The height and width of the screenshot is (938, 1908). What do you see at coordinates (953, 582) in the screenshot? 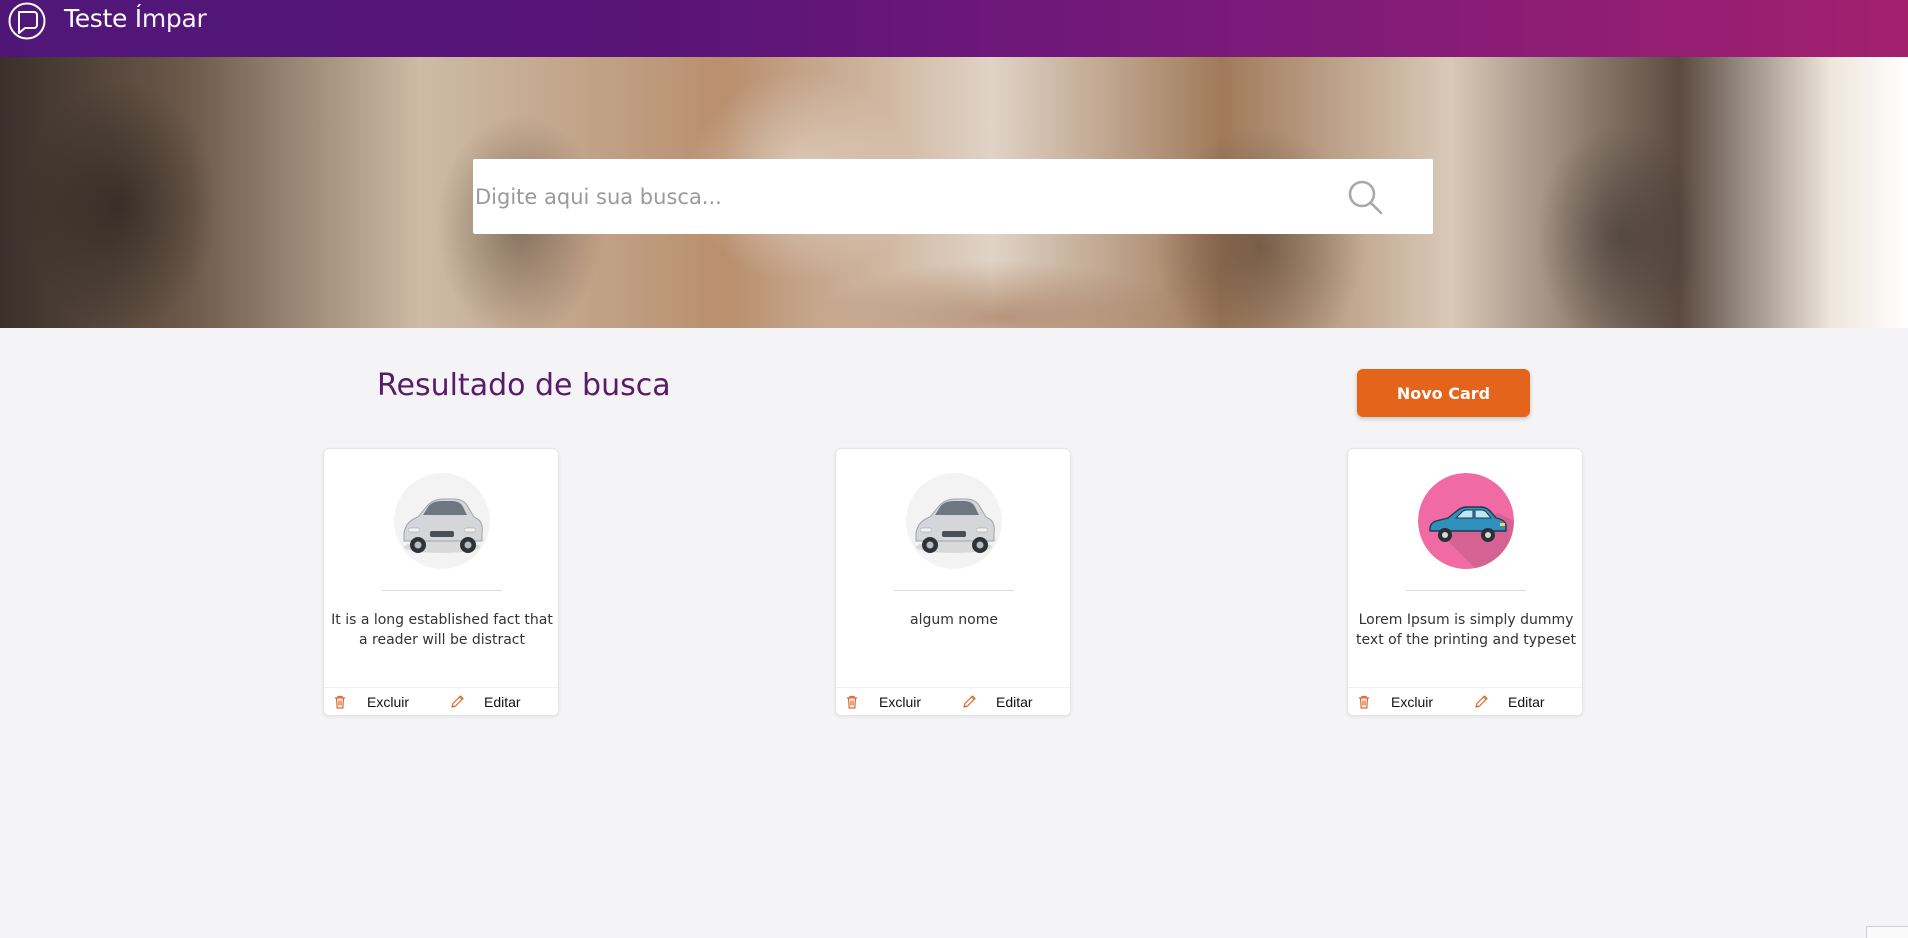
I see `result-card: algum nome Excluir Editar` at bounding box center [953, 582].